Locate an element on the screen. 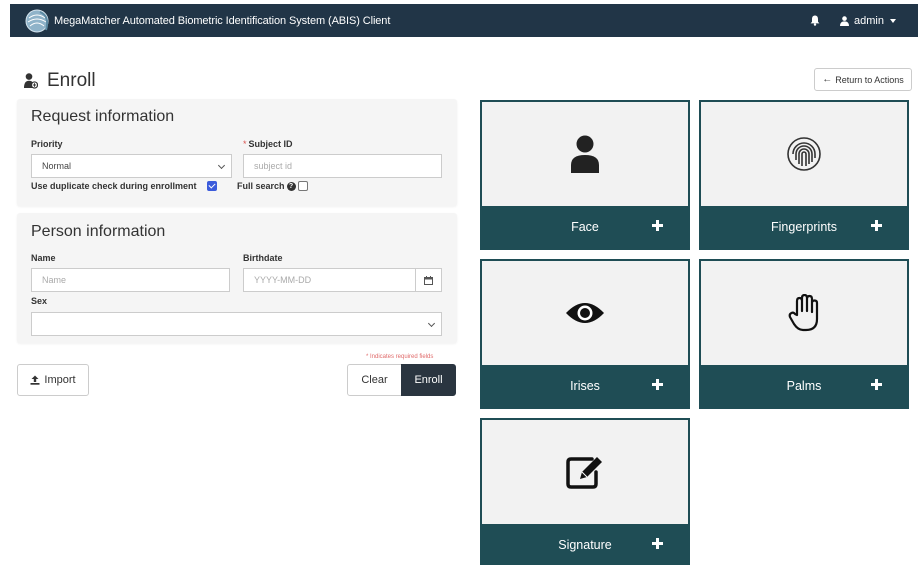 Image resolution: width=918 pixels, height=565 pixels. duplicate-check-option: Use duplicate check during enrollment is located at coordinates (124, 186).